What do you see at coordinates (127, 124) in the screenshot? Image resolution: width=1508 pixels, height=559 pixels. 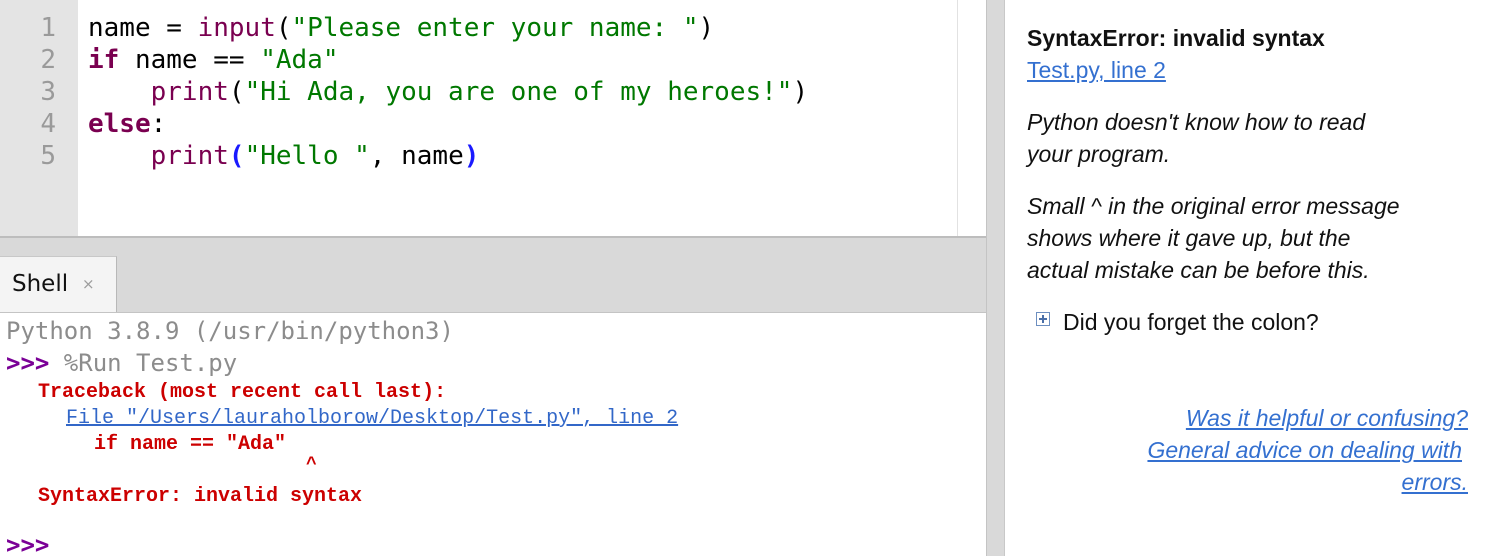 I see `code-line-4: else:` at bounding box center [127, 124].